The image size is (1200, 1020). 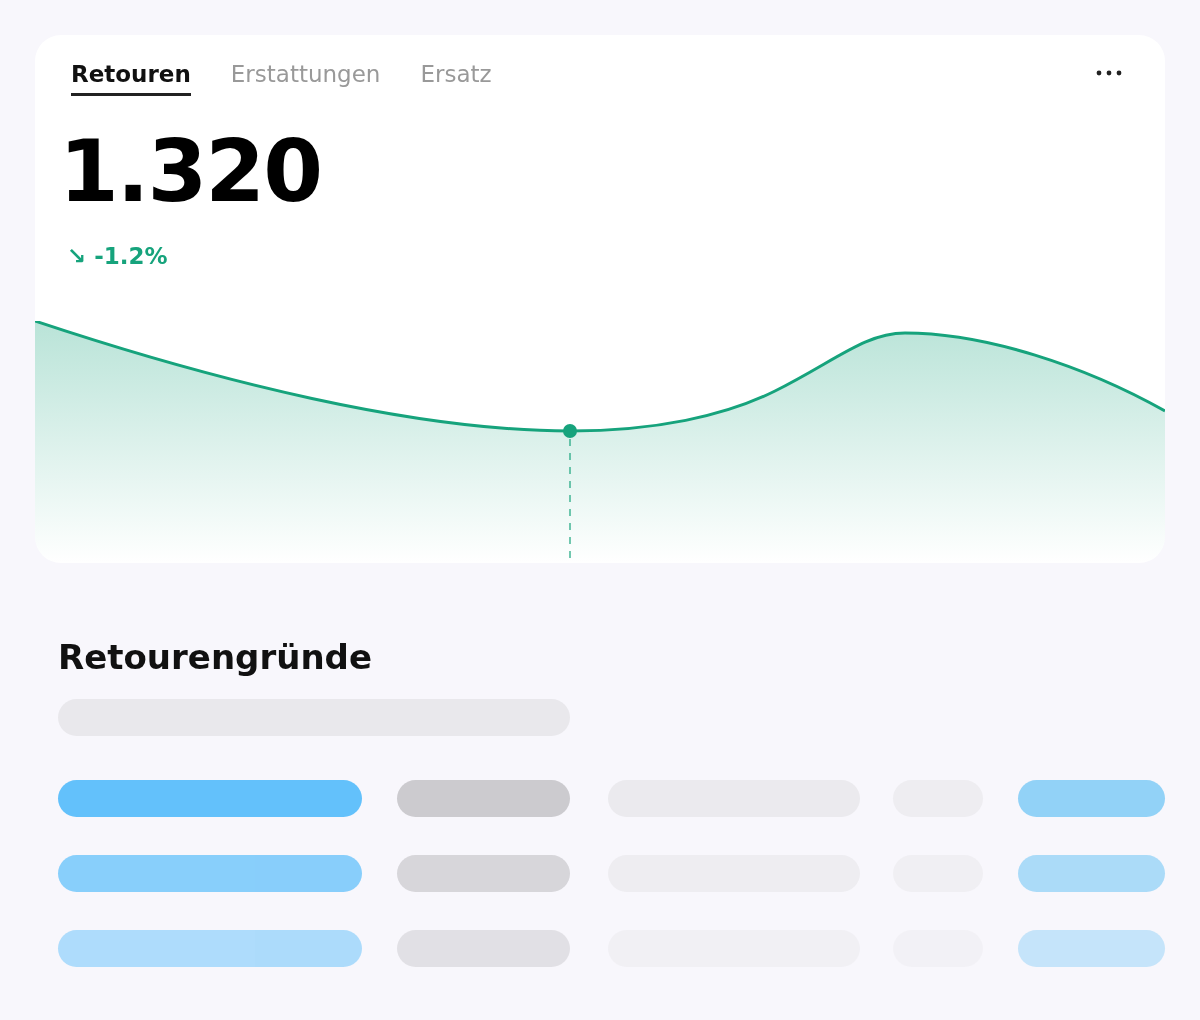 What do you see at coordinates (190, 171) in the screenshot?
I see `metric-value: 1.320` at bounding box center [190, 171].